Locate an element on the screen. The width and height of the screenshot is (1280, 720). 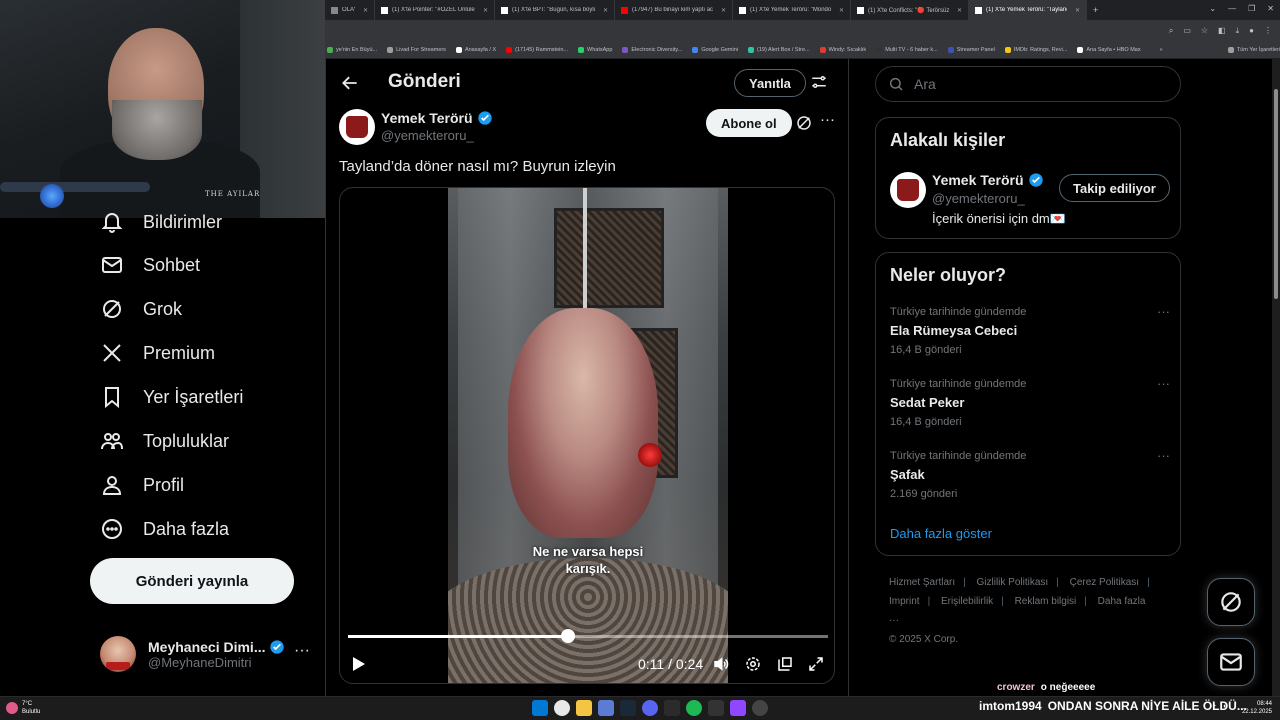
sliders-icon is located at coordinates (819, 82).